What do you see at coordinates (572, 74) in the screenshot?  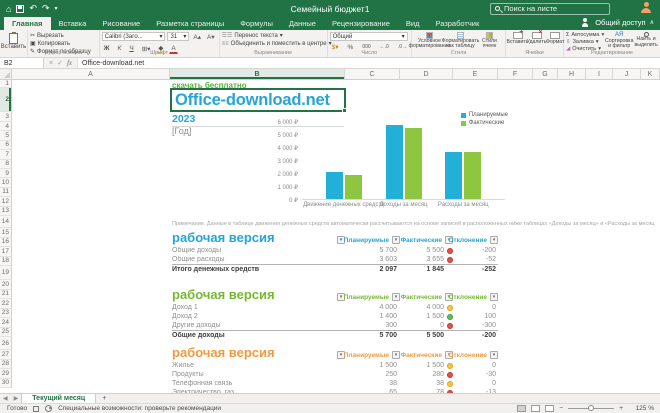 I see `column-header-H: H` at bounding box center [572, 74].